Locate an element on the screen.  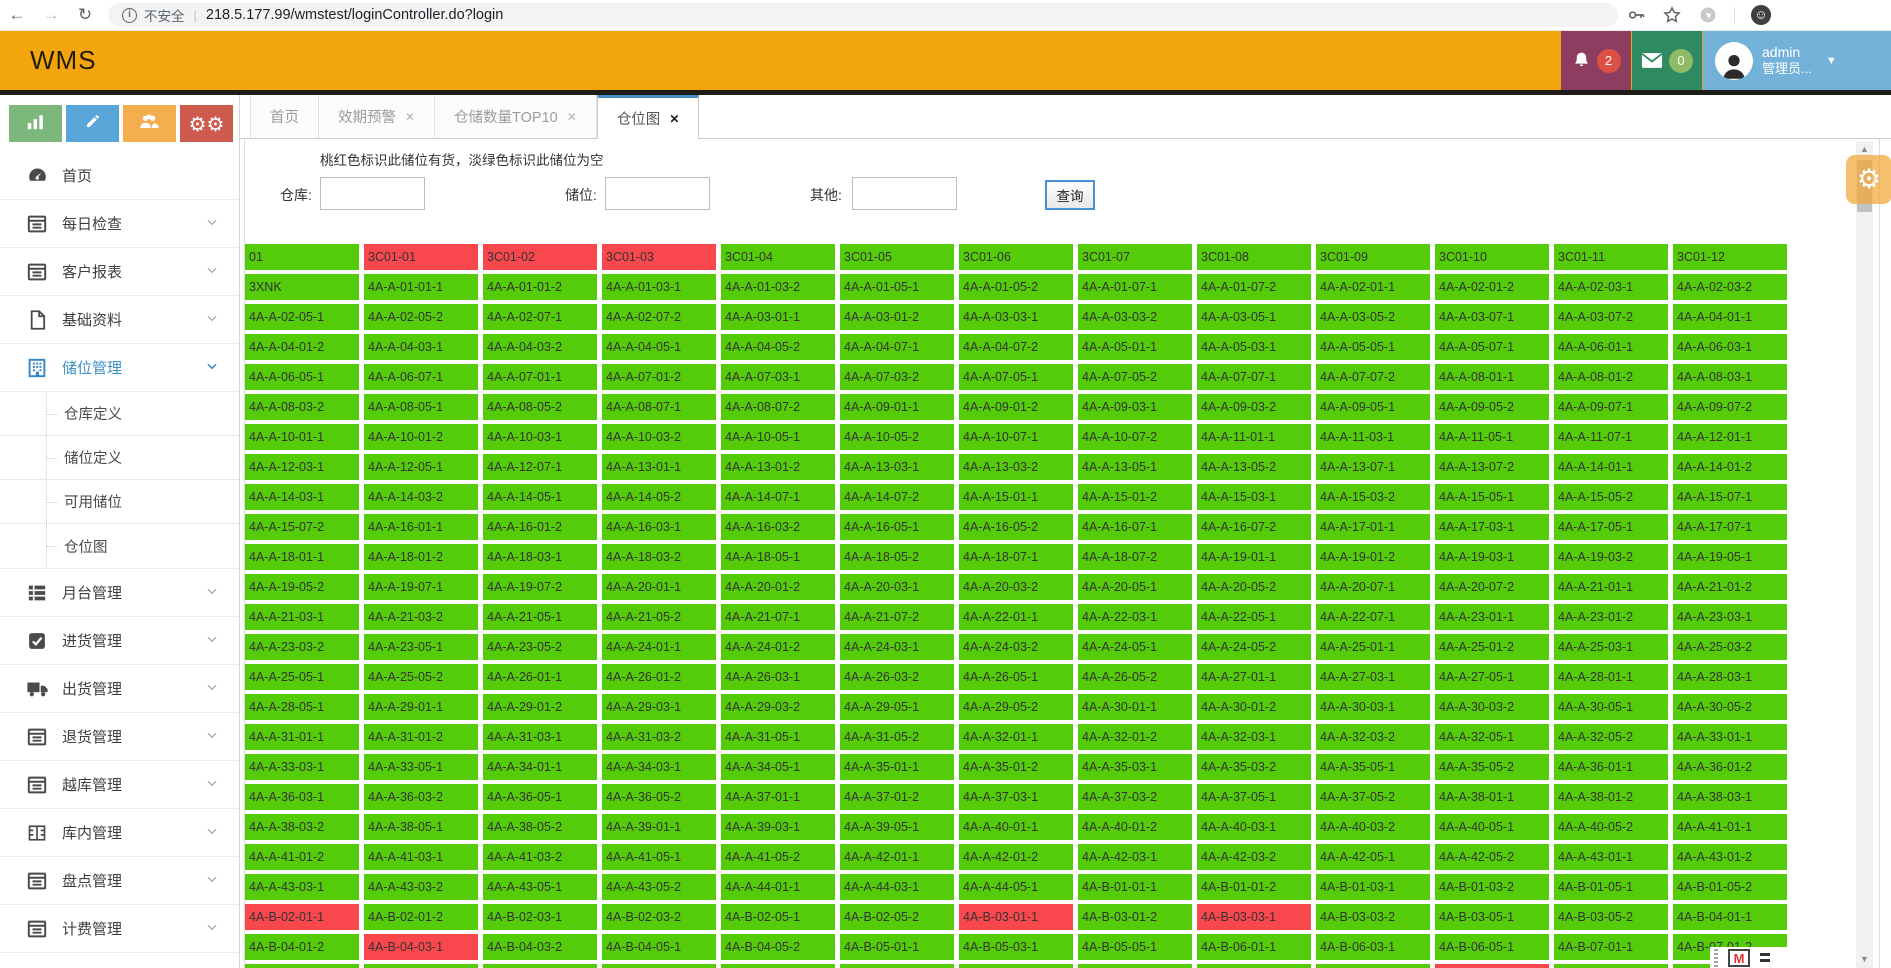
slot-cell: 4A-B-03-05-1 is located at coordinates (1492, 917).